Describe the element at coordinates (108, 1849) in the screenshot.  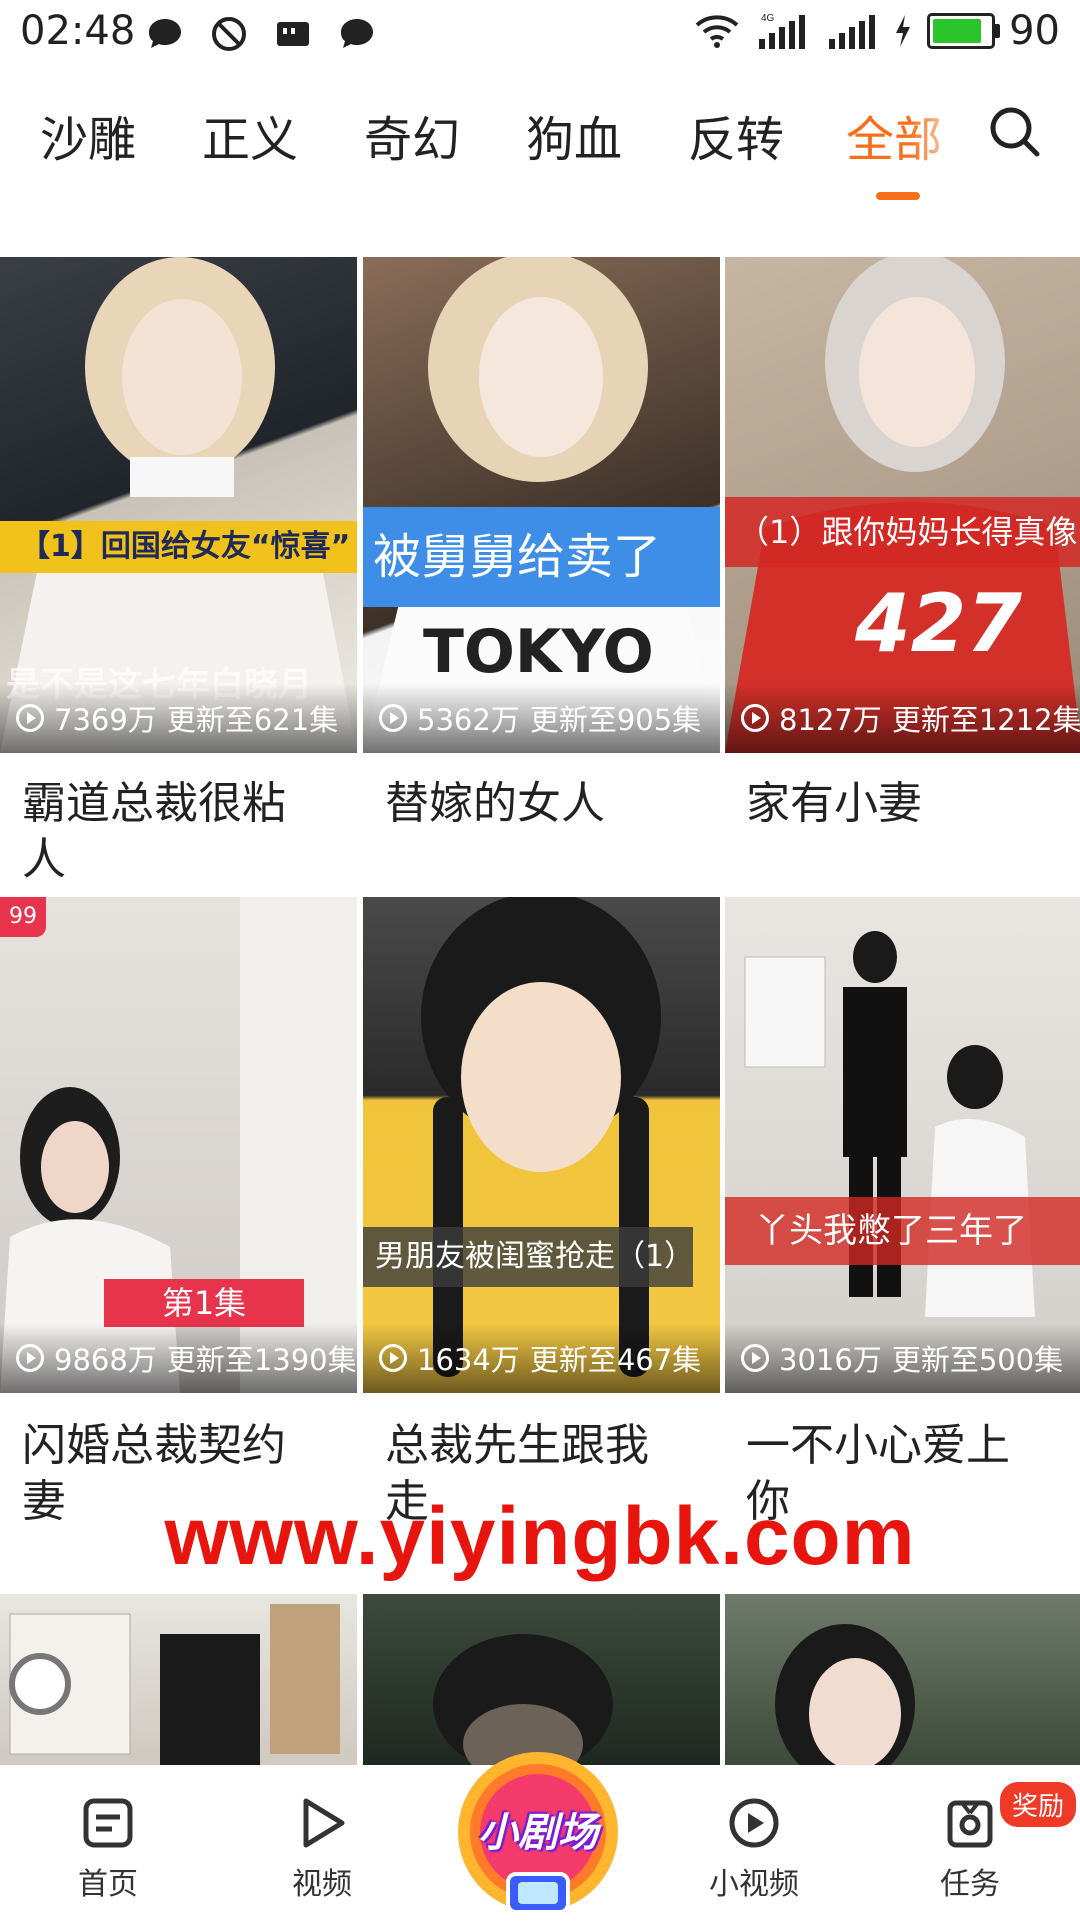
I see `nav-home: 首页` at that location.